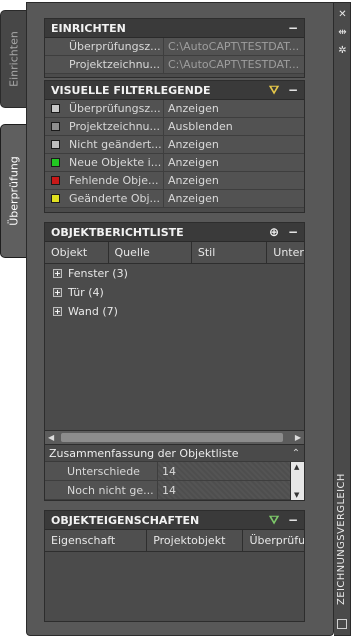 This screenshot has height=638, width=351. I want to click on object-report-title: OBJEKTBERICHTLISTE, so click(117, 232).